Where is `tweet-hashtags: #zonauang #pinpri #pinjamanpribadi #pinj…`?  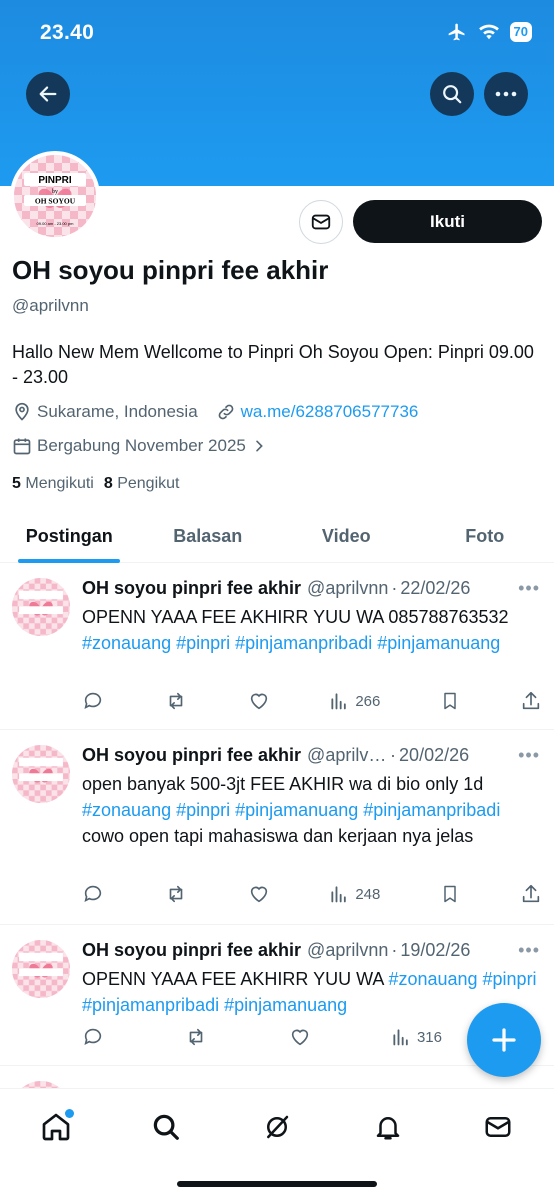
tweet-hashtags: #zonauang #pinpri #pinjamanpribadi #pinj… is located at coordinates (291, 643).